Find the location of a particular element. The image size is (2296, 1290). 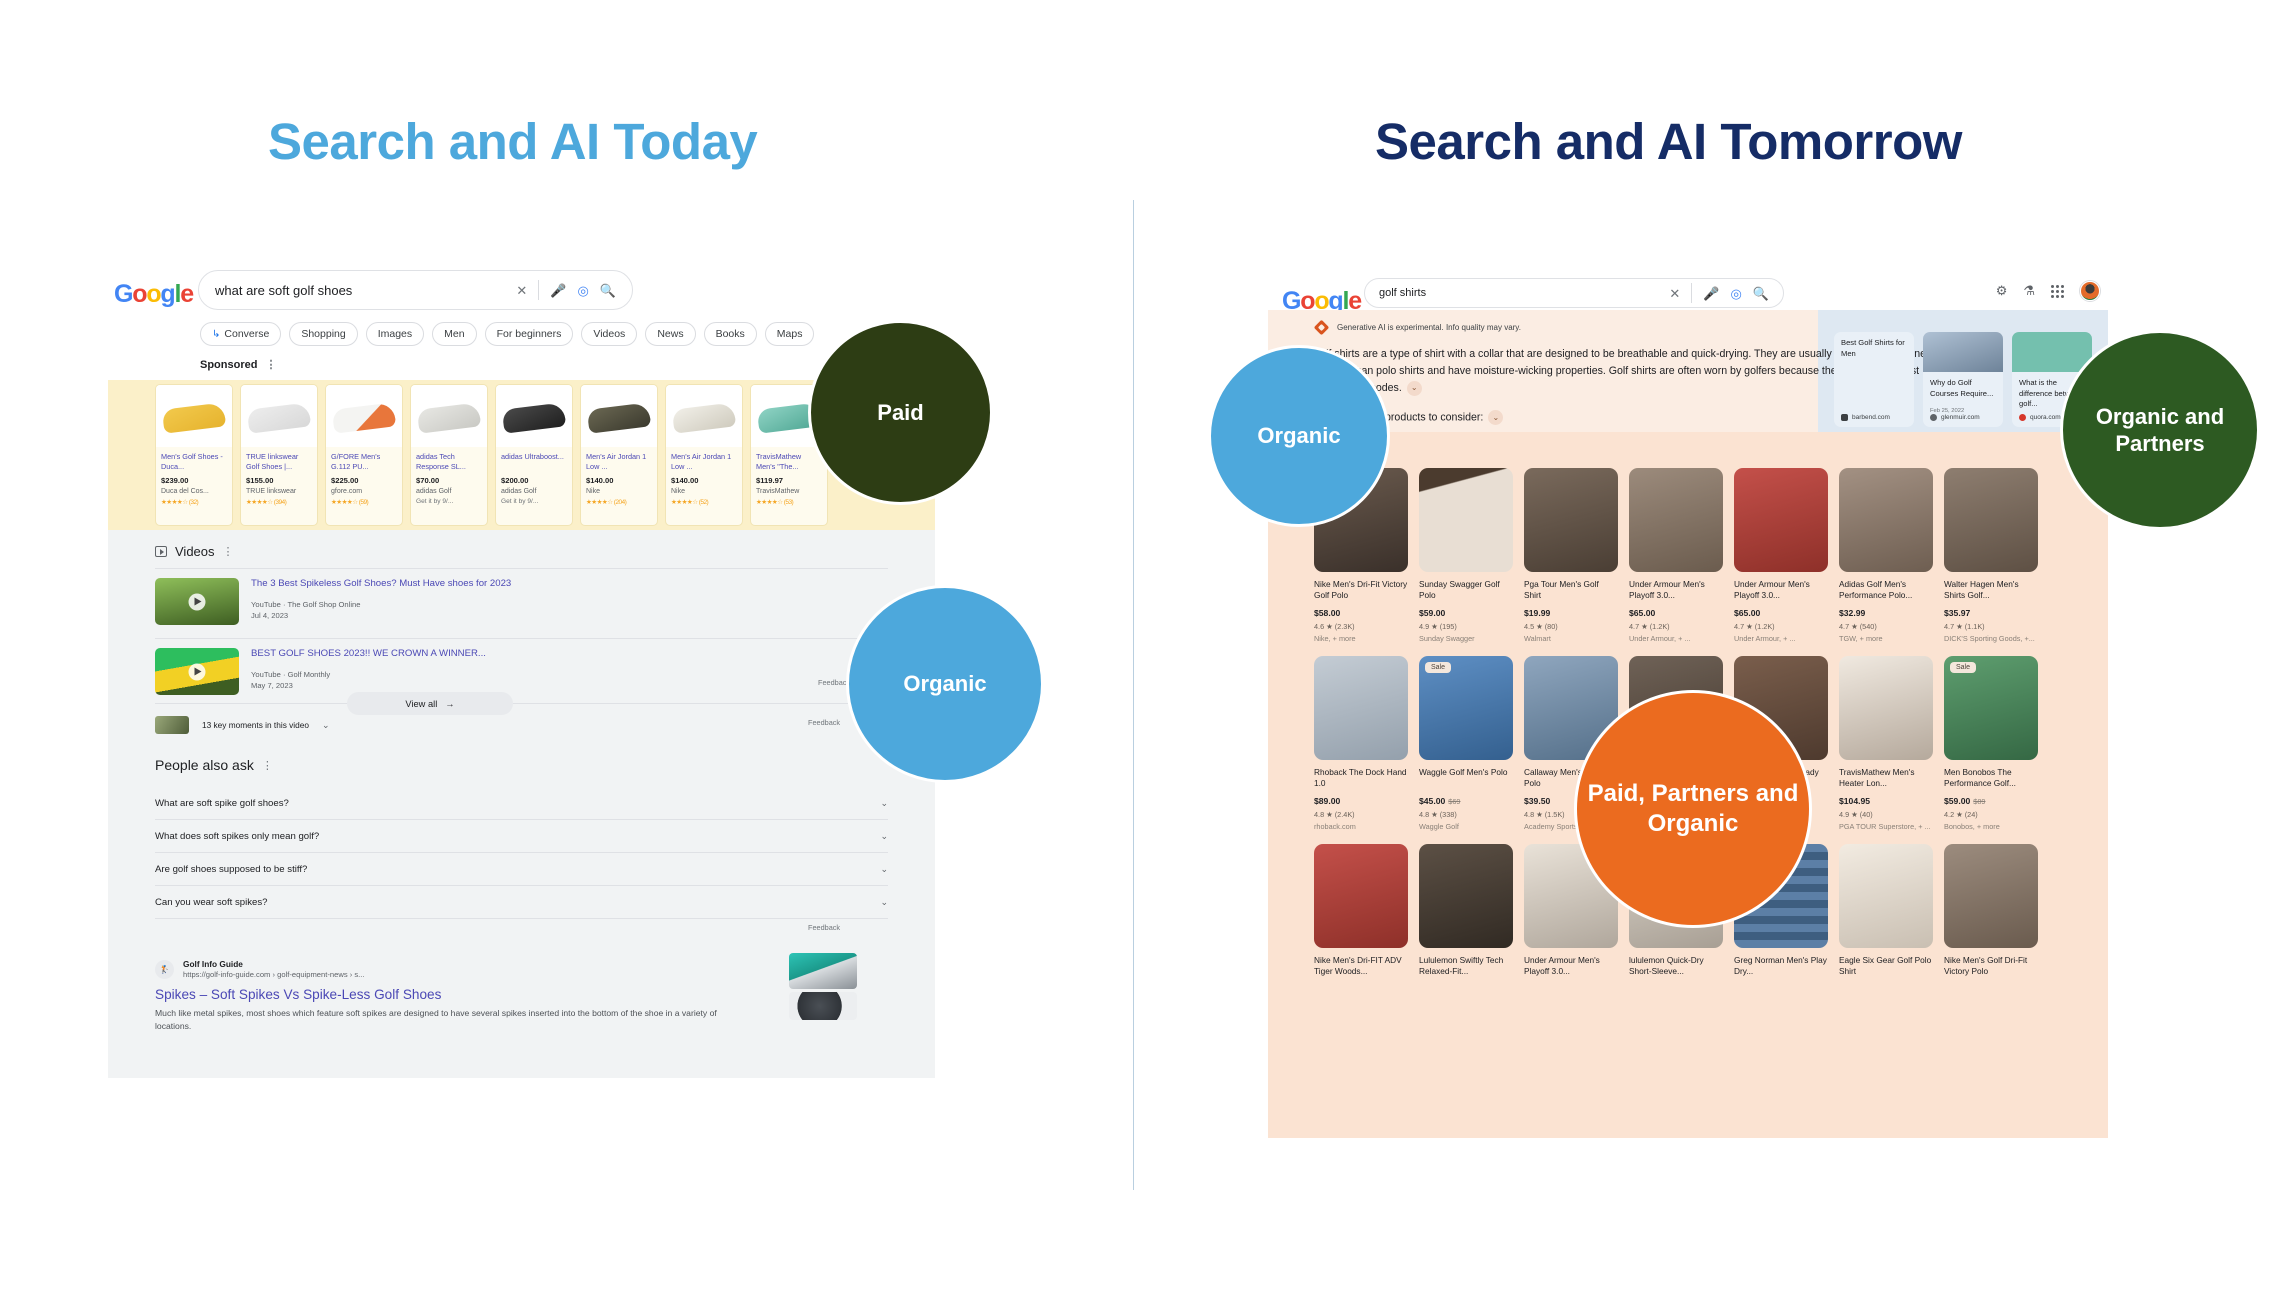

product-price: $119.97 is located at coordinates (770, 480).